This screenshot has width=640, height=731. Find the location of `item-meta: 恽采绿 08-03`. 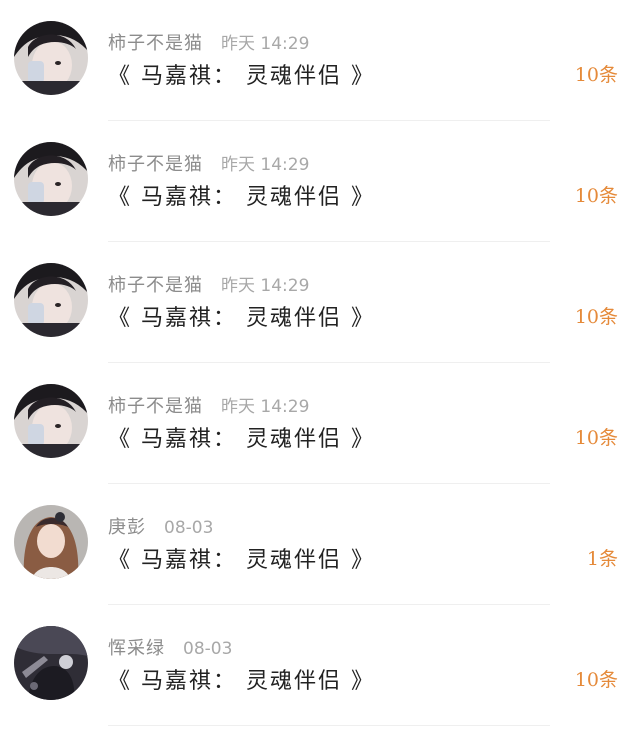

item-meta: 恽采绿 08-03 is located at coordinates (170, 647).